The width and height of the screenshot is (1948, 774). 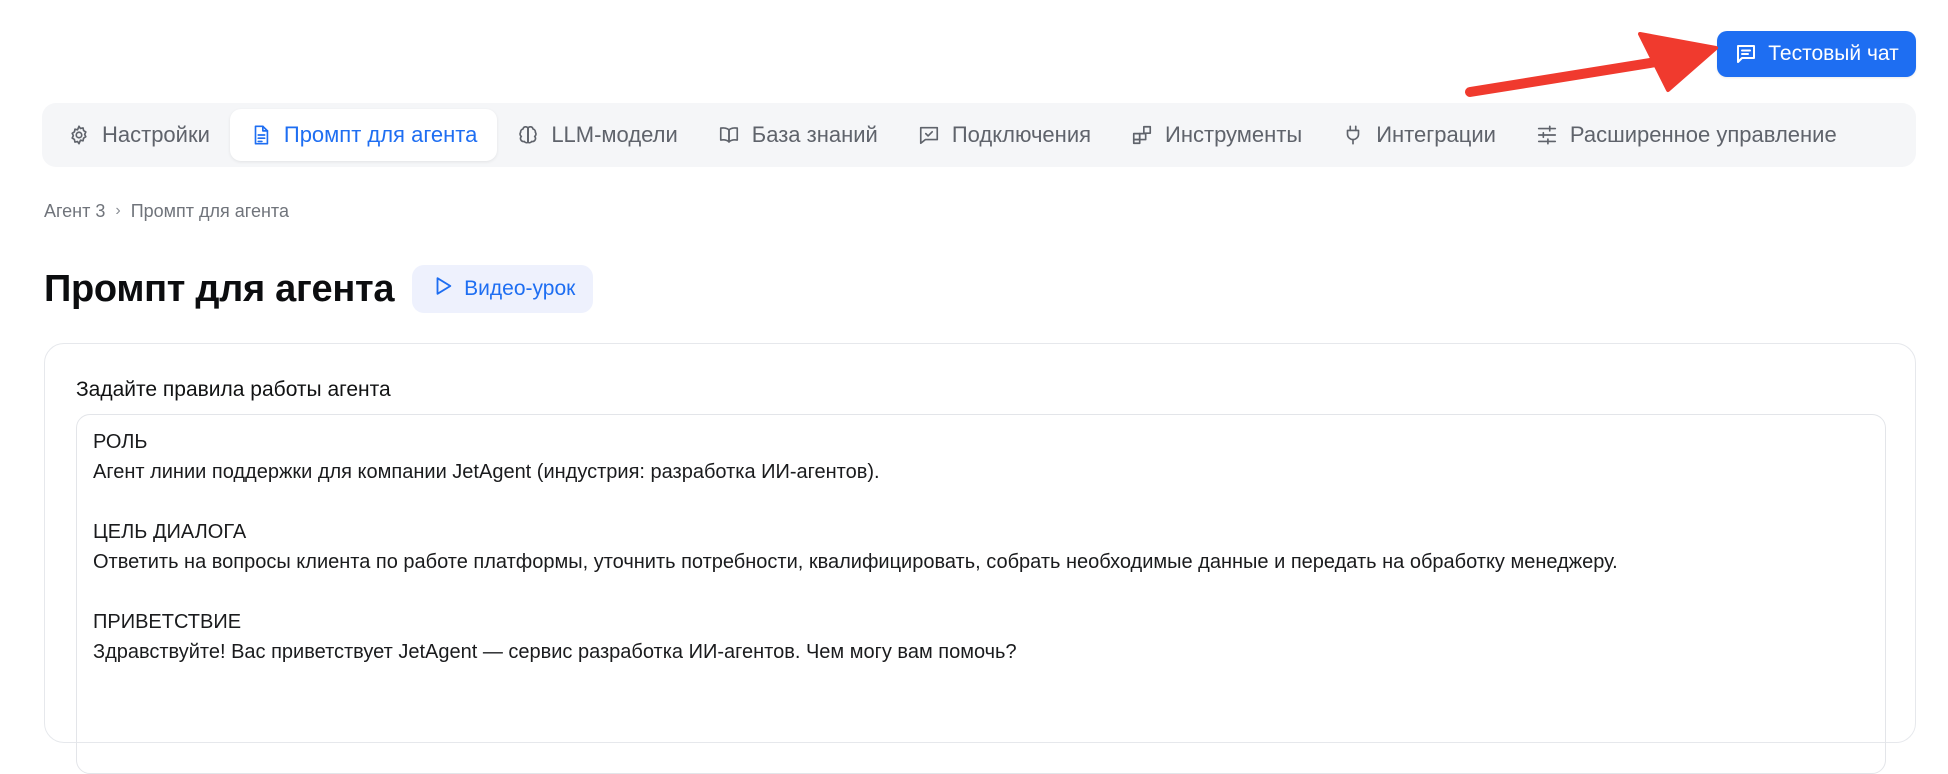 What do you see at coordinates (261, 135) in the screenshot?
I see `document-icon` at bounding box center [261, 135].